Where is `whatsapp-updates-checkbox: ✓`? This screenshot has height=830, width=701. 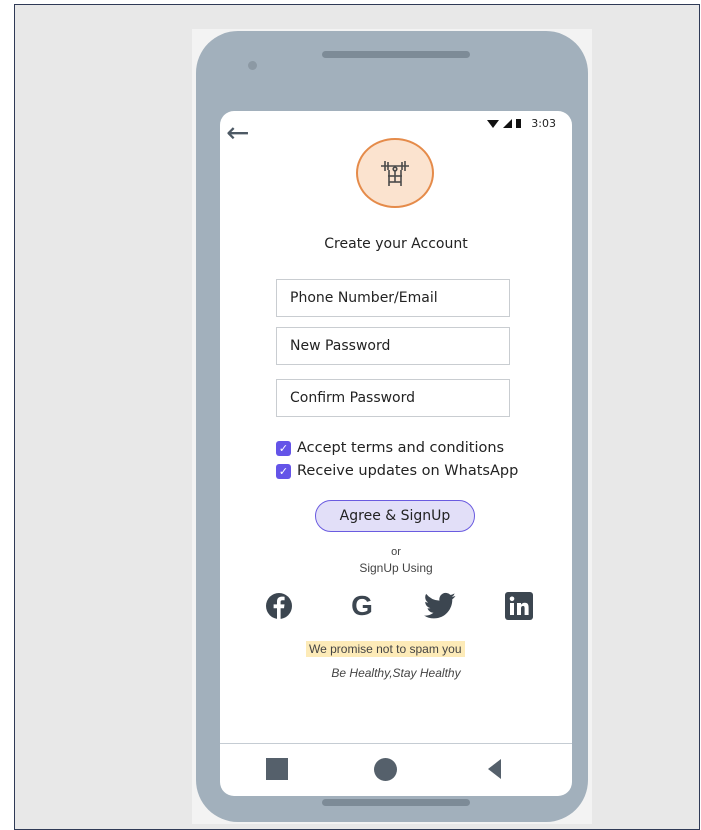 whatsapp-updates-checkbox: ✓ is located at coordinates (283, 471).